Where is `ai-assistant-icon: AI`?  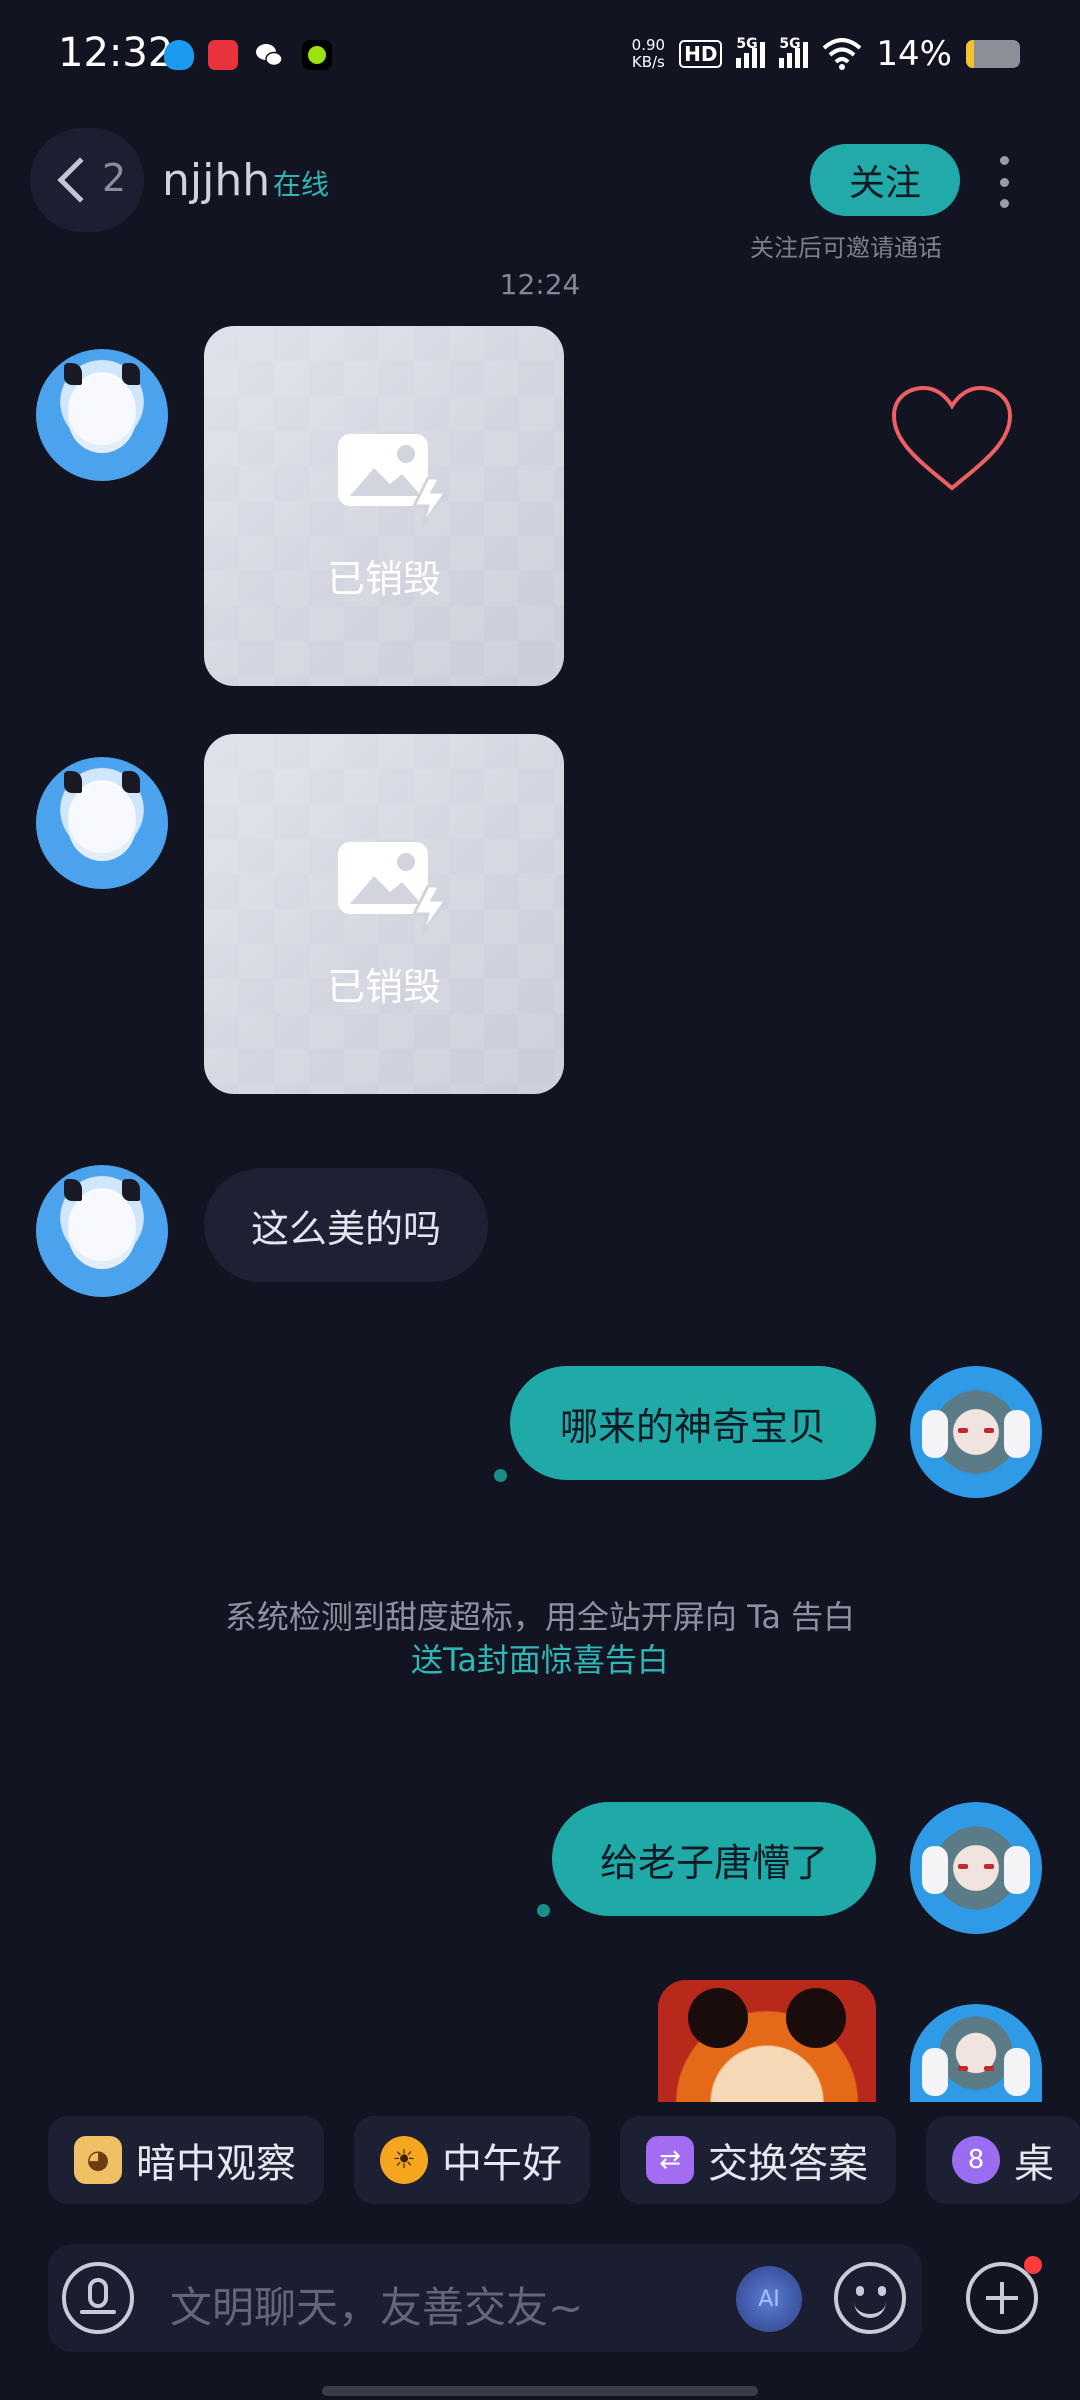
ai-assistant-icon: AI is located at coordinates (769, 2299).